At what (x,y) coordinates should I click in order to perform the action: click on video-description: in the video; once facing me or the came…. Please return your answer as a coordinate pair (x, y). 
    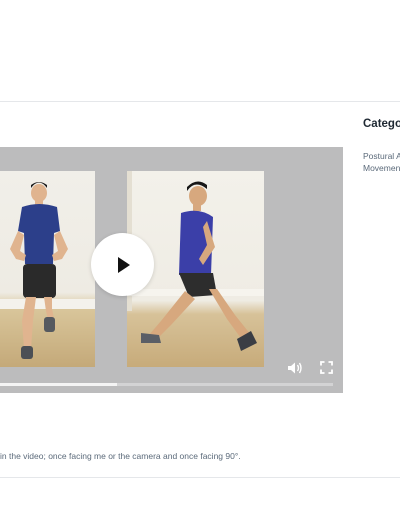
    Looking at the image, I should click on (120, 456).